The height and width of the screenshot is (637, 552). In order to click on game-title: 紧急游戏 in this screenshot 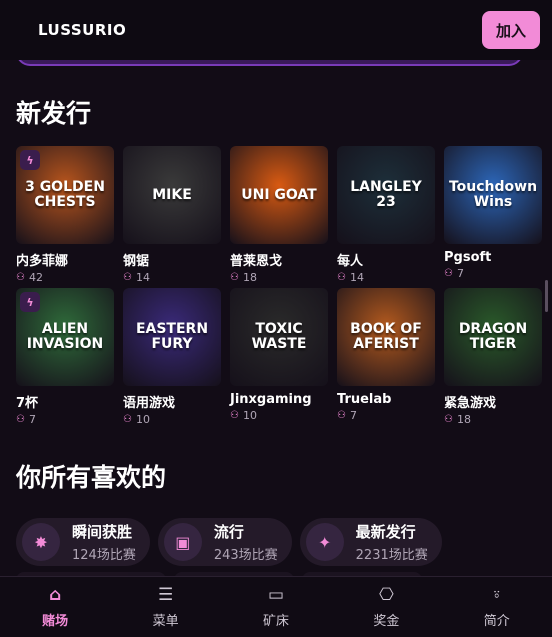, I will do `click(470, 403)`.